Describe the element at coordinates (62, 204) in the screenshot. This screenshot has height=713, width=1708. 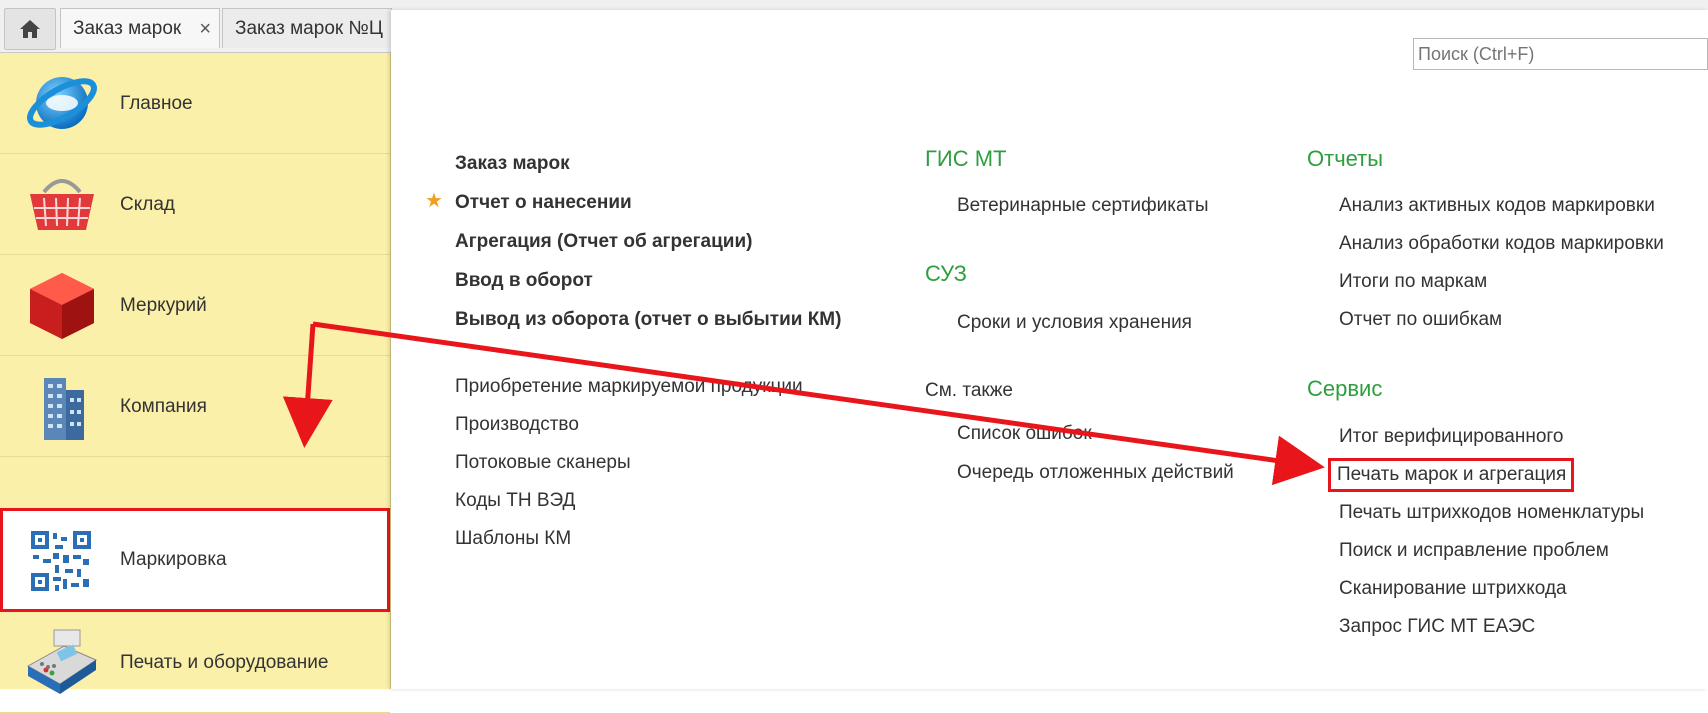
I see `basket-icon` at that location.